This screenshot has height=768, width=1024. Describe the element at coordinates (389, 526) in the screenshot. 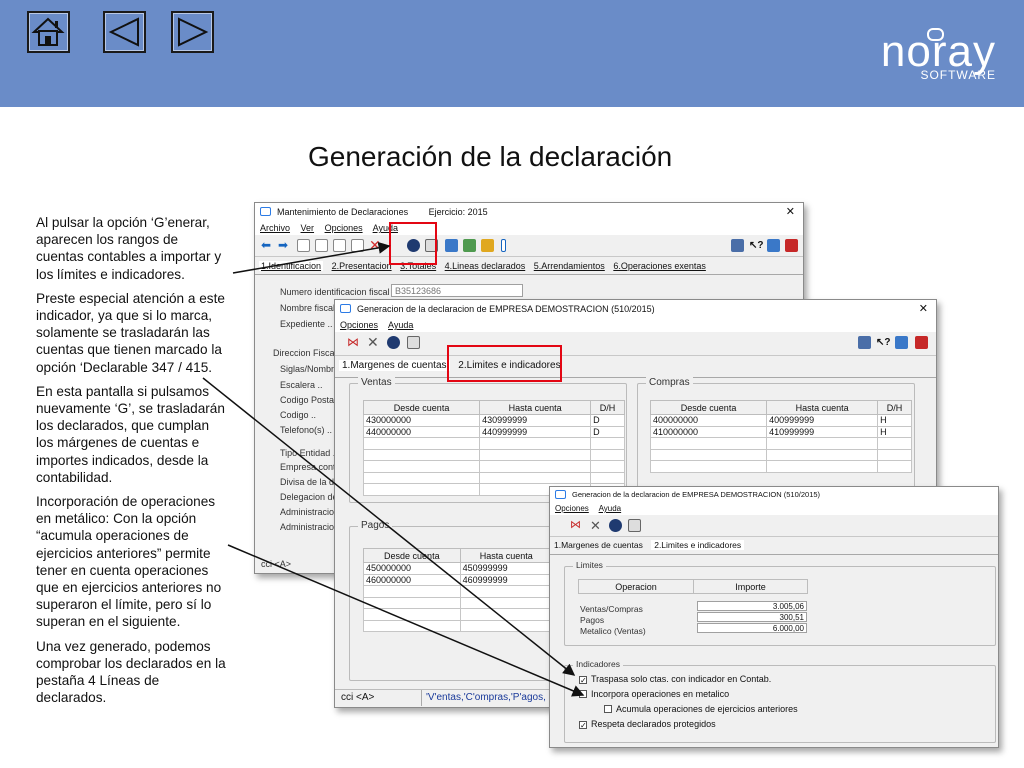

I see `arrow-to-traspasa` at that location.